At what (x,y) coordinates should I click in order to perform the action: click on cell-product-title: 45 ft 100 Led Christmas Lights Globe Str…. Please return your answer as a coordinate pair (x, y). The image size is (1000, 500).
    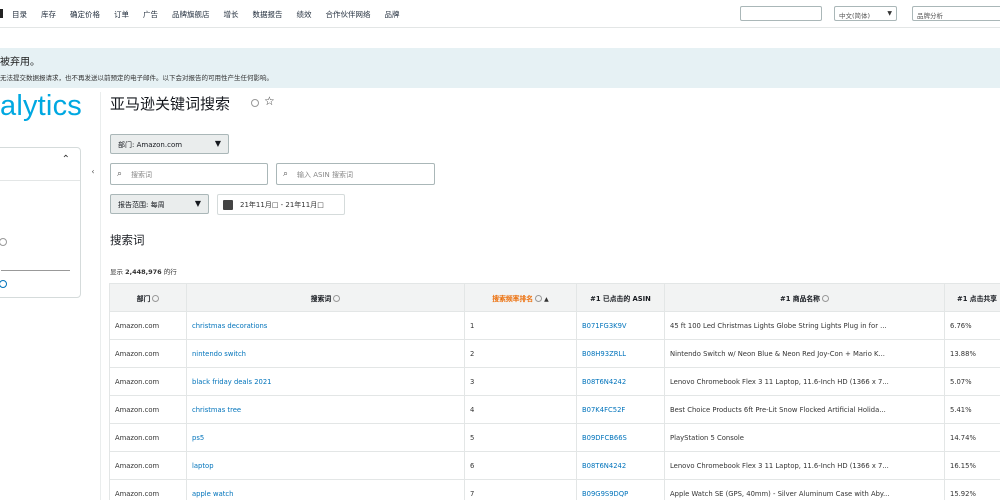
    Looking at the image, I should click on (804, 325).